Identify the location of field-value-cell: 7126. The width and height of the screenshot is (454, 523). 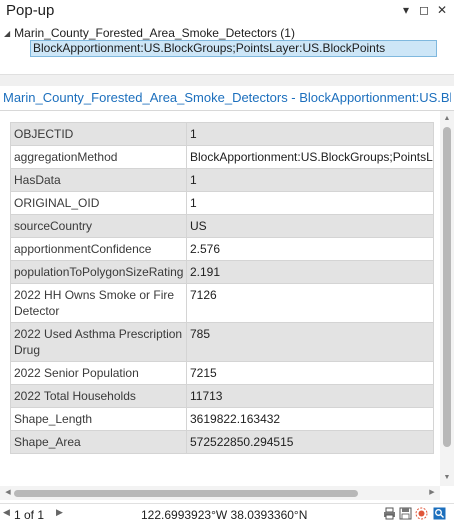
(310, 303).